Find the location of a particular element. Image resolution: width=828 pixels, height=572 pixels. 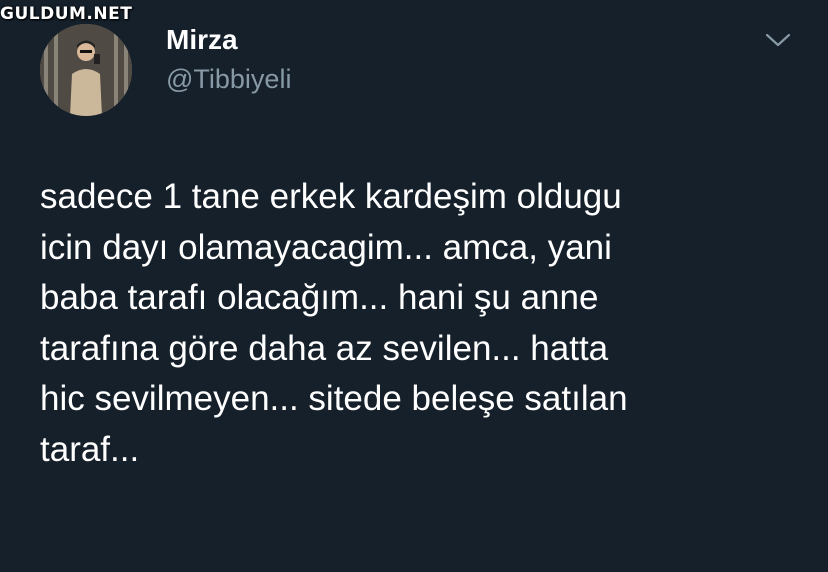

avatar is located at coordinates (86, 70).